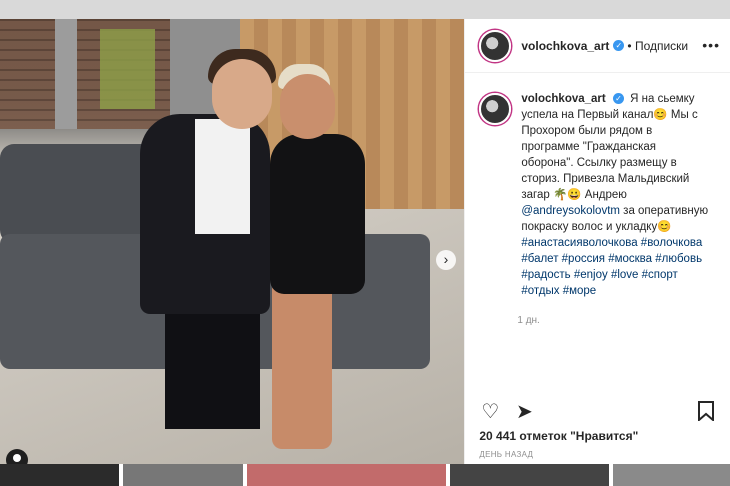 The image size is (730, 486). I want to click on post-header: volochkova_art ✓ • Подписки •••, so click(597, 46).